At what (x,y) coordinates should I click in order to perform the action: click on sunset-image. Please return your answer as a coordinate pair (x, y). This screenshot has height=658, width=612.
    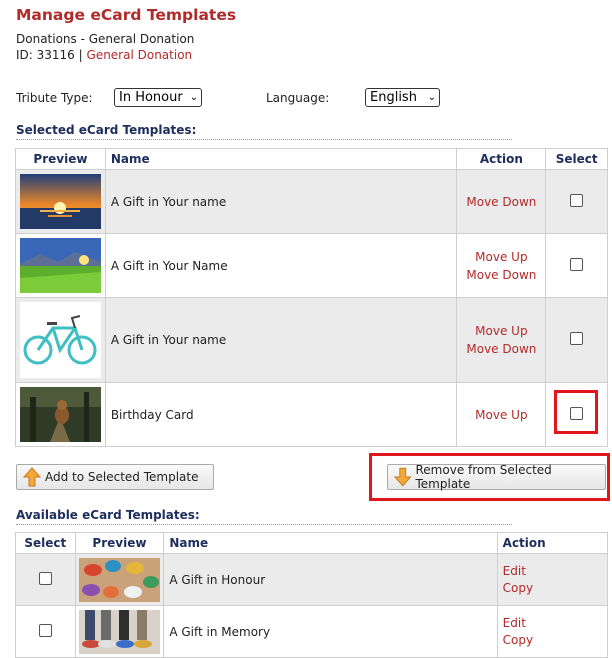
    Looking at the image, I should click on (60, 201).